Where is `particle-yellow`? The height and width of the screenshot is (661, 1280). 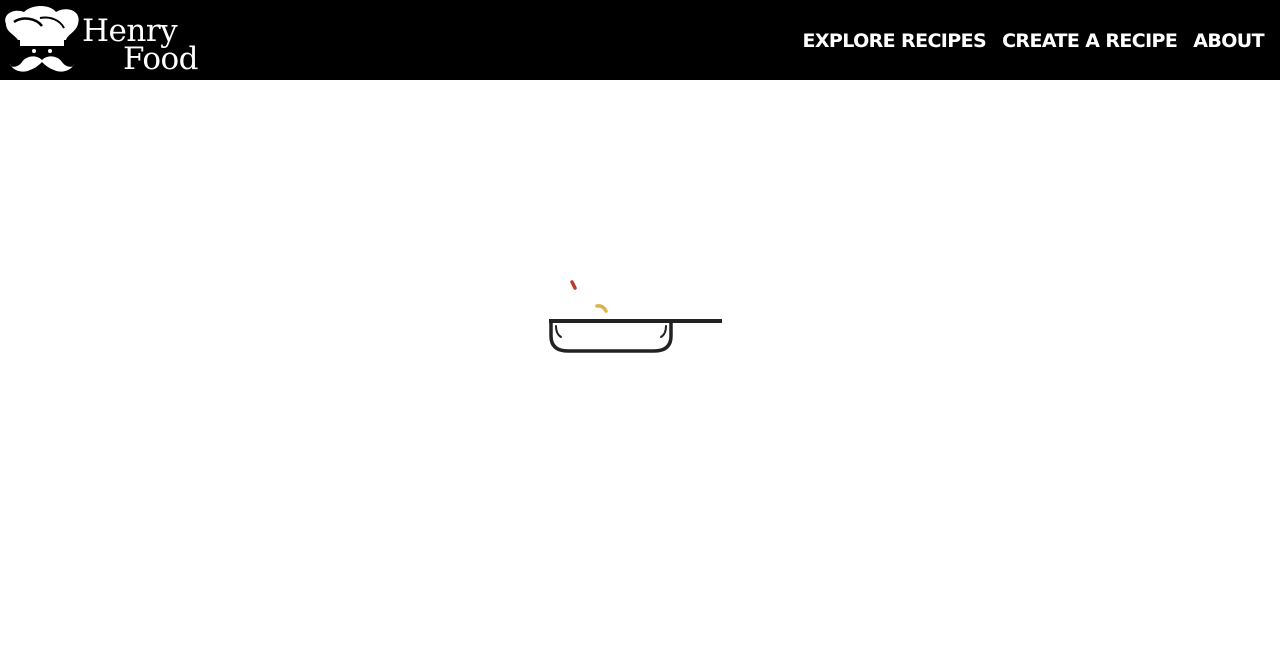
particle-yellow is located at coordinates (601, 308).